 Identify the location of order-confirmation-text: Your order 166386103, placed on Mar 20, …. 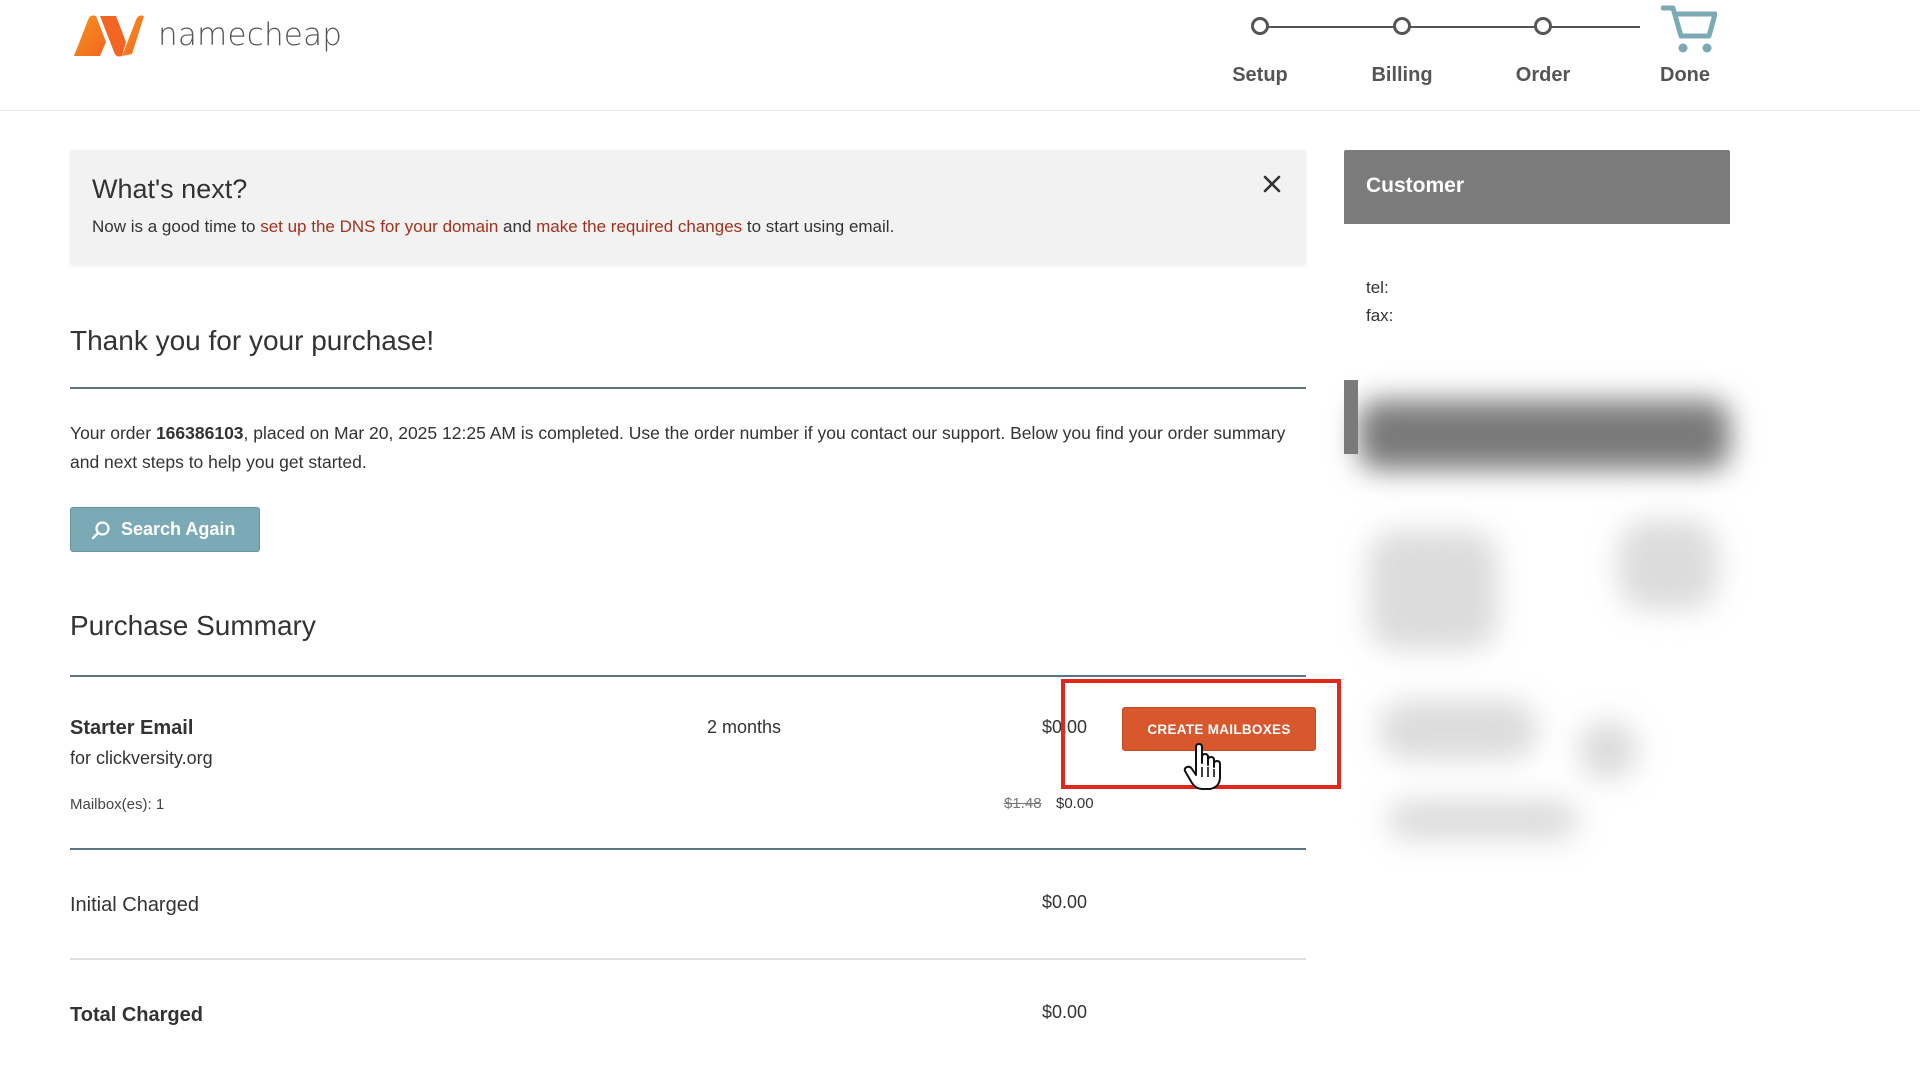
(688, 448).